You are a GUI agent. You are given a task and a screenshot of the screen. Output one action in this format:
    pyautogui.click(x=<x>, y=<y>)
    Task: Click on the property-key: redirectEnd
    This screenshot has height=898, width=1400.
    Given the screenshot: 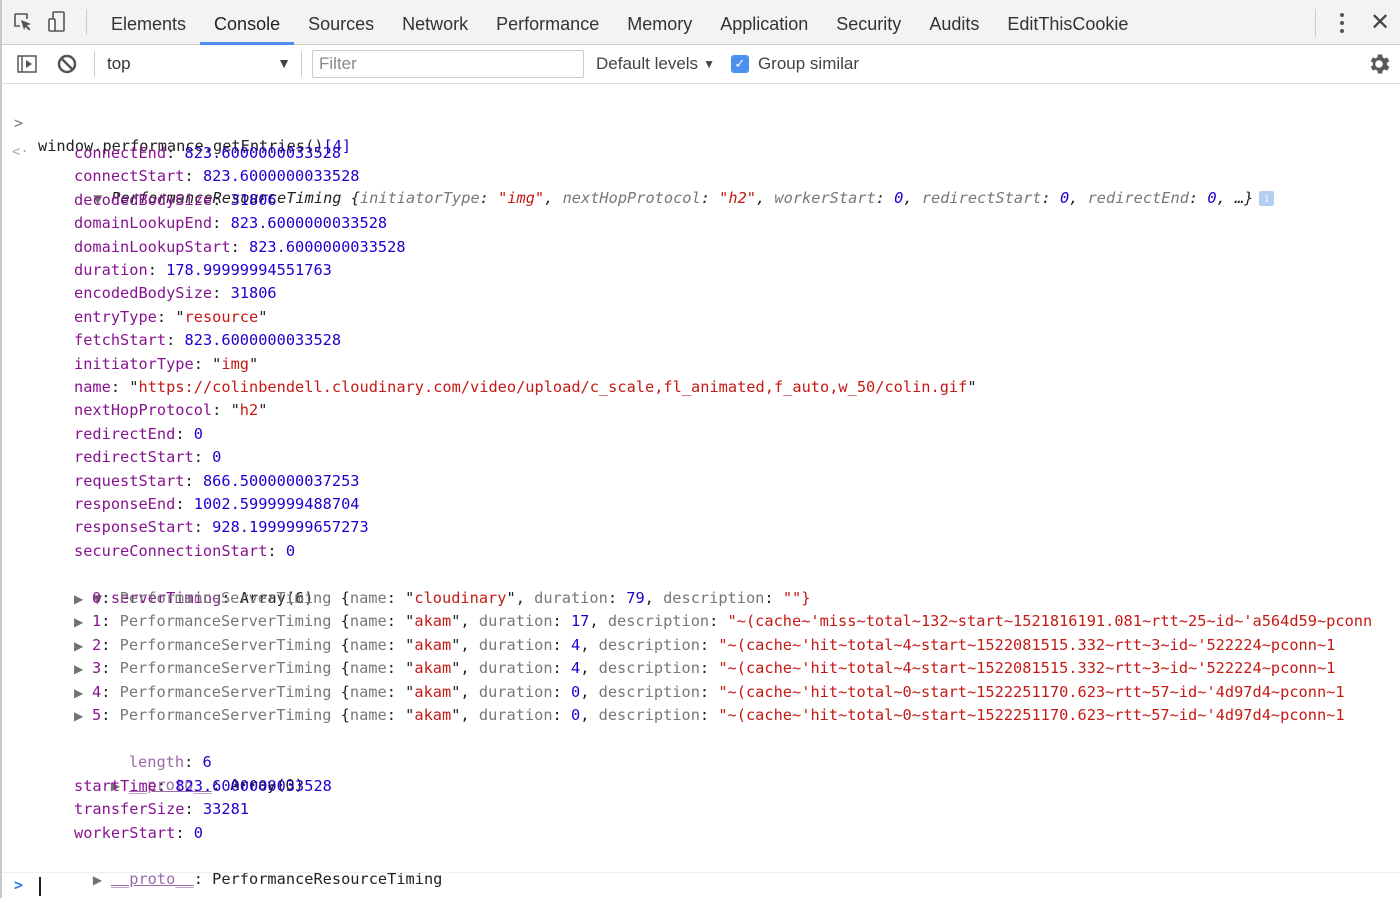 What is the action you would take?
    pyautogui.click(x=125, y=433)
    